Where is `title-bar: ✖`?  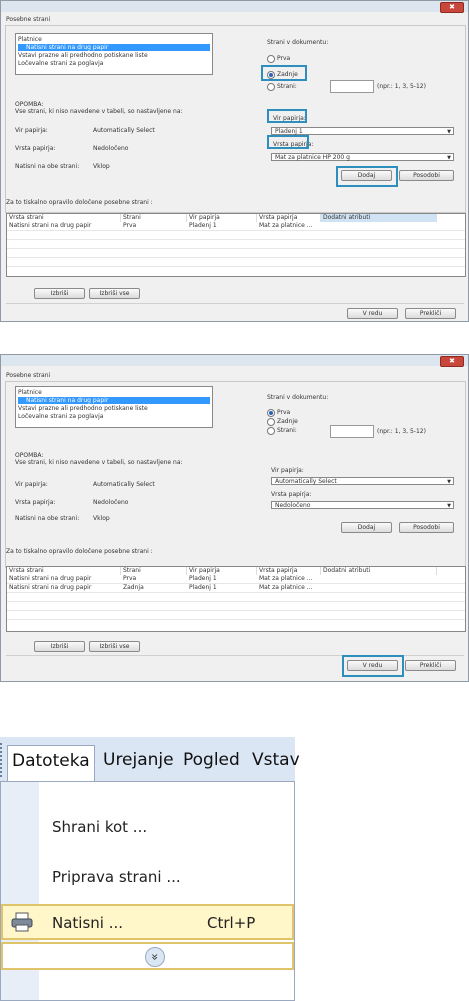
title-bar: ✖ is located at coordinates (234, 7).